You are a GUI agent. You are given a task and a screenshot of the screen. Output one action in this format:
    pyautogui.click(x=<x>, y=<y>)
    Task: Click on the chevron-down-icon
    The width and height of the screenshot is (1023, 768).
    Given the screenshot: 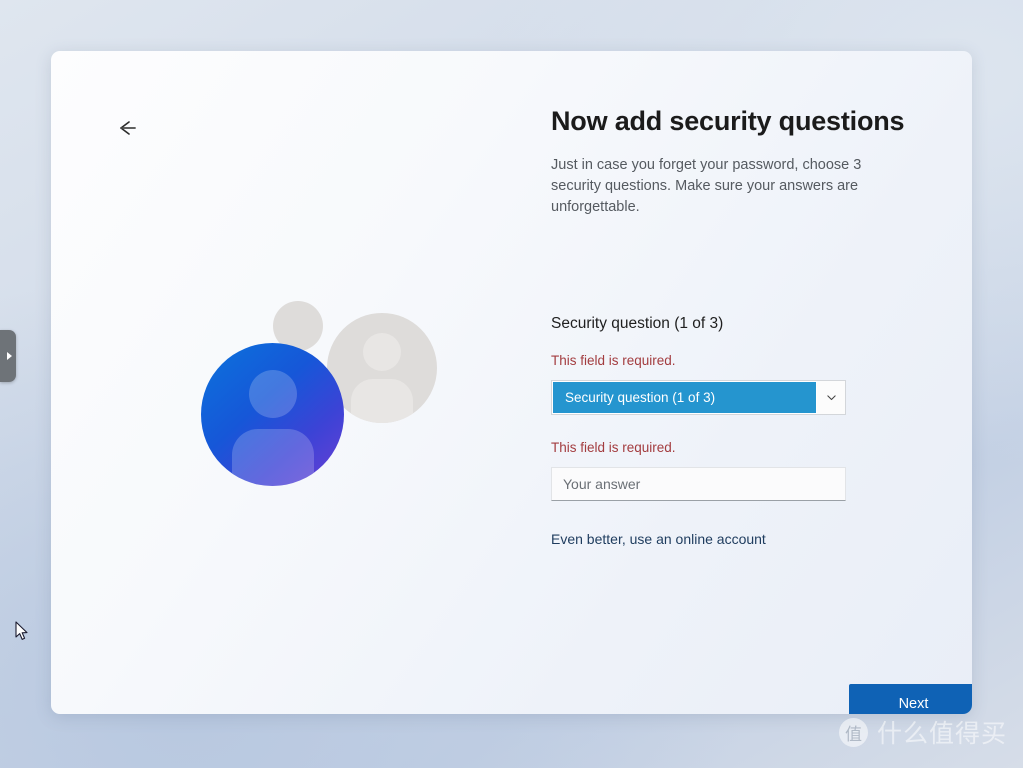 What is the action you would take?
    pyautogui.click(x=831, y=397)
    